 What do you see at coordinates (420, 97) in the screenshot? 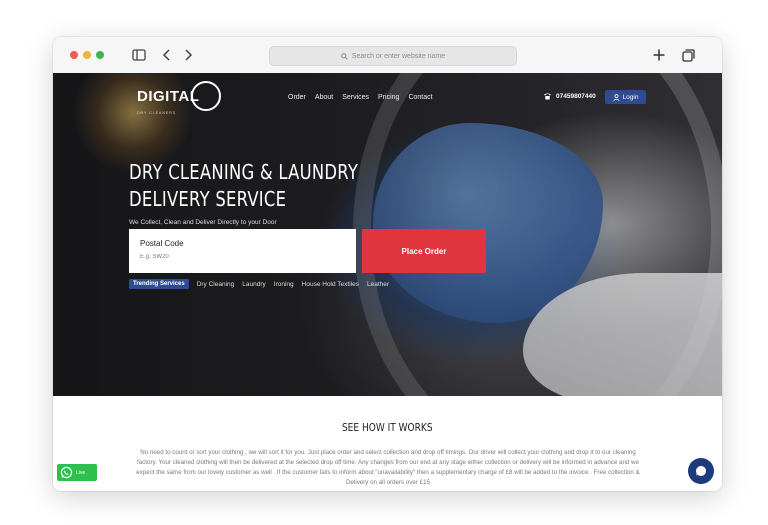
I see `nav-contact: Contact` at bounding box center [420, 97].